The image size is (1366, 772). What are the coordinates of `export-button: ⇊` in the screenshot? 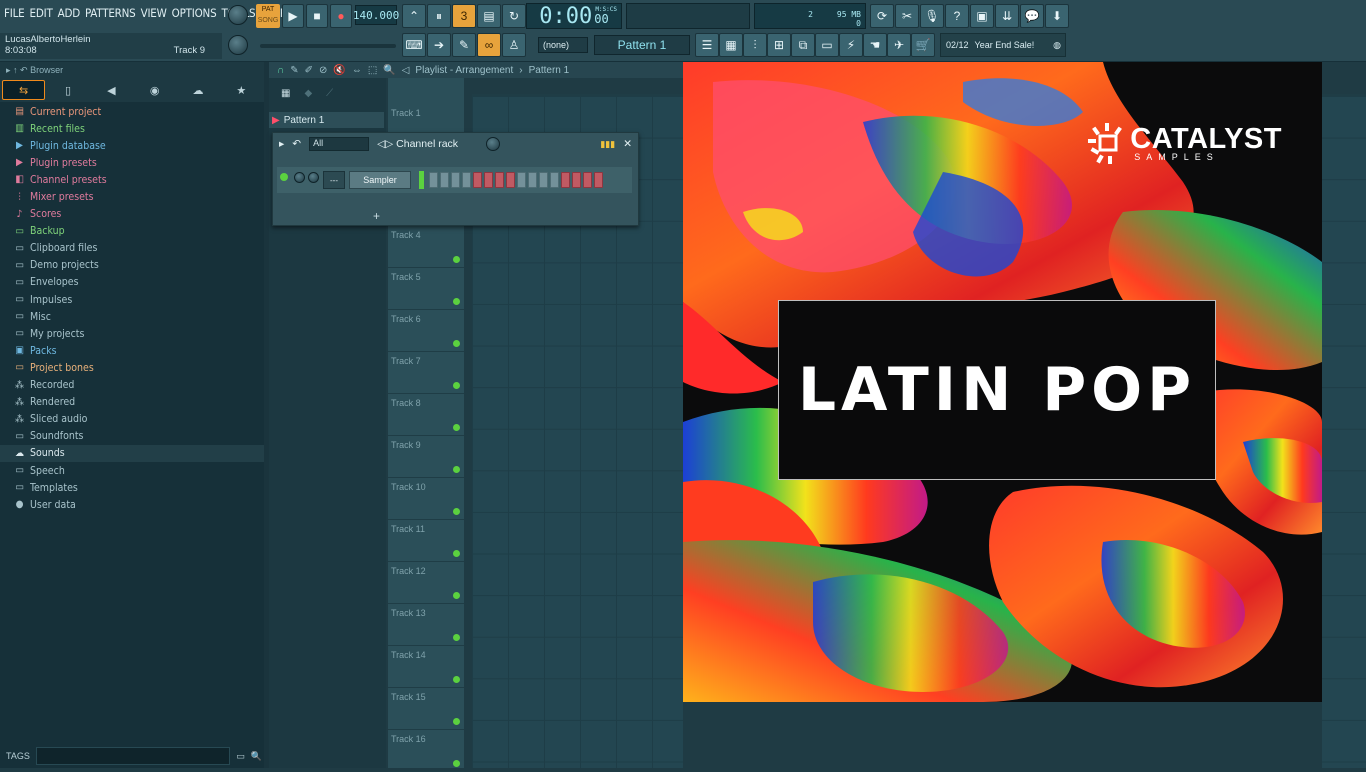 It's located at (1007, 16).